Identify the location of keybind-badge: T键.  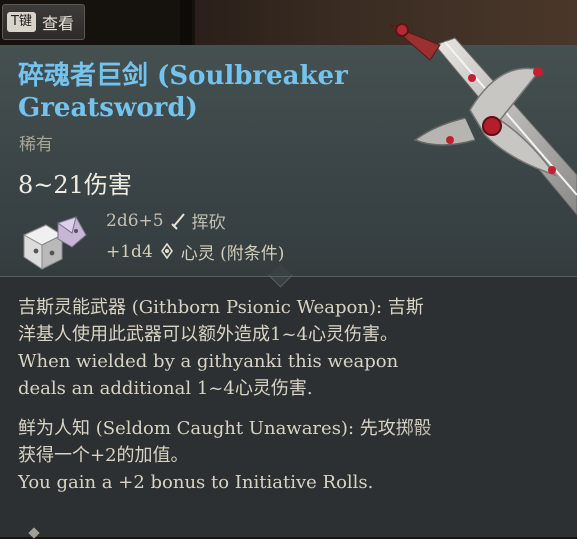
(21, 22).